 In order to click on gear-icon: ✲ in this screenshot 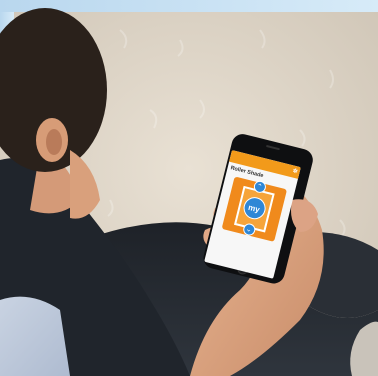, I will do `click(295, 171)`.